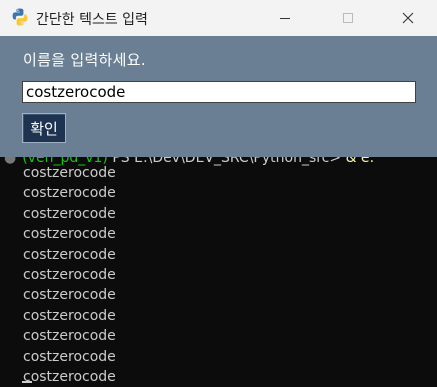 The width and height of the screenshot is (437, 387). What do you see at coordinates (27, 382) in the screenshot?
I see `terminal-cursor` at bounding box center [27, 382].